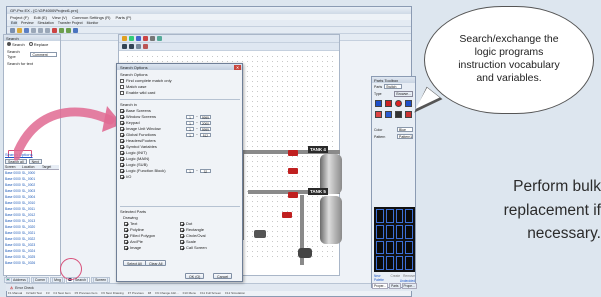 The image size is (601, 297). Describe the element at coordinates (388, 103) in the screenshot. I see `switch-style-red` at that location.